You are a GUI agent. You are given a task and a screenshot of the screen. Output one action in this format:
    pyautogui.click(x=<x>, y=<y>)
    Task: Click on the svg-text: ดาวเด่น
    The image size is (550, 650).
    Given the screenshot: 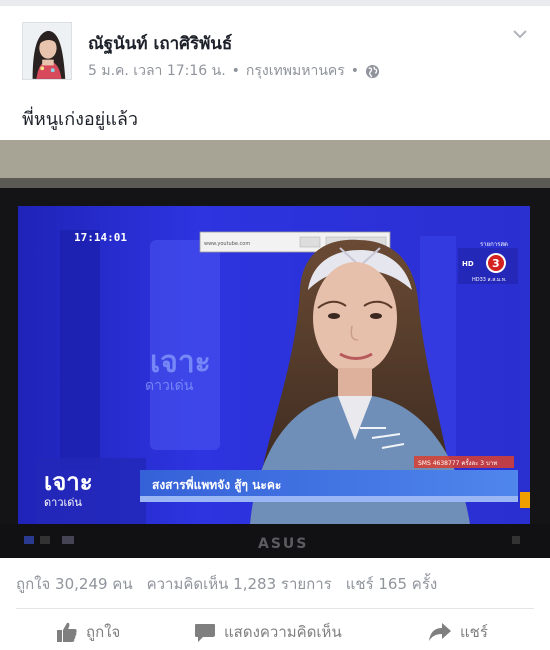 What is the action you would take?
    pyautogui.click(x=169, y=386)
    